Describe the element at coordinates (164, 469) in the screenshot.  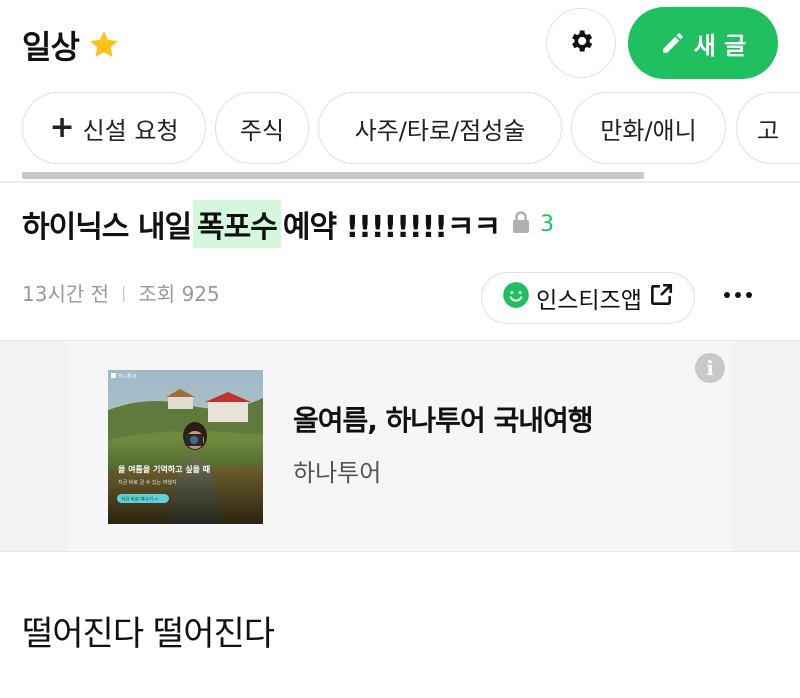
I see `ad-image-headline: 올 여름을 기억하고 싶을 때` at that location.